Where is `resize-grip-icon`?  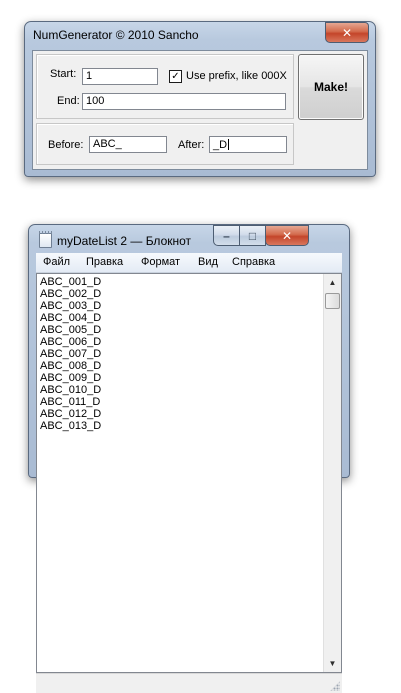 resize-grip-icon is located at coordinates (335, 686).